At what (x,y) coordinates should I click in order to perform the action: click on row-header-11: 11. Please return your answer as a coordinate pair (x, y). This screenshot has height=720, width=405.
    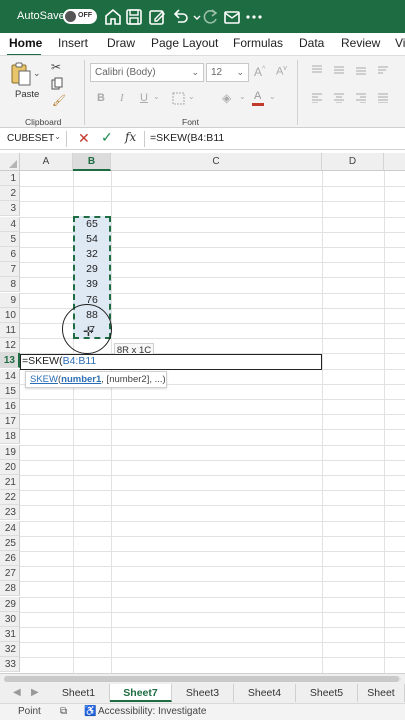
    Looking at the image, I should click on (10, 330).